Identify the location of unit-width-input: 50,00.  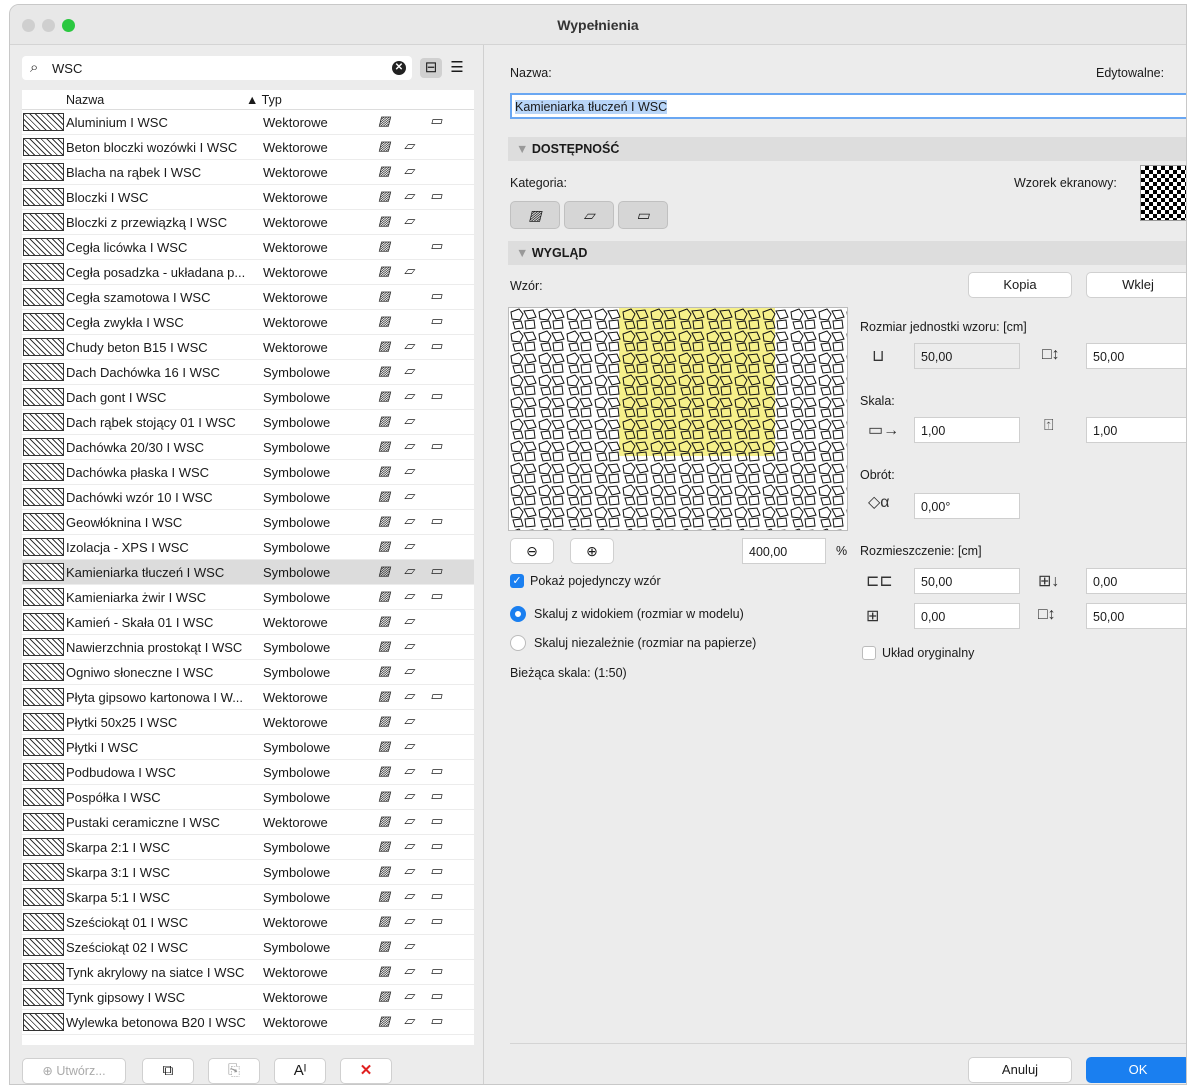
(967, 356).